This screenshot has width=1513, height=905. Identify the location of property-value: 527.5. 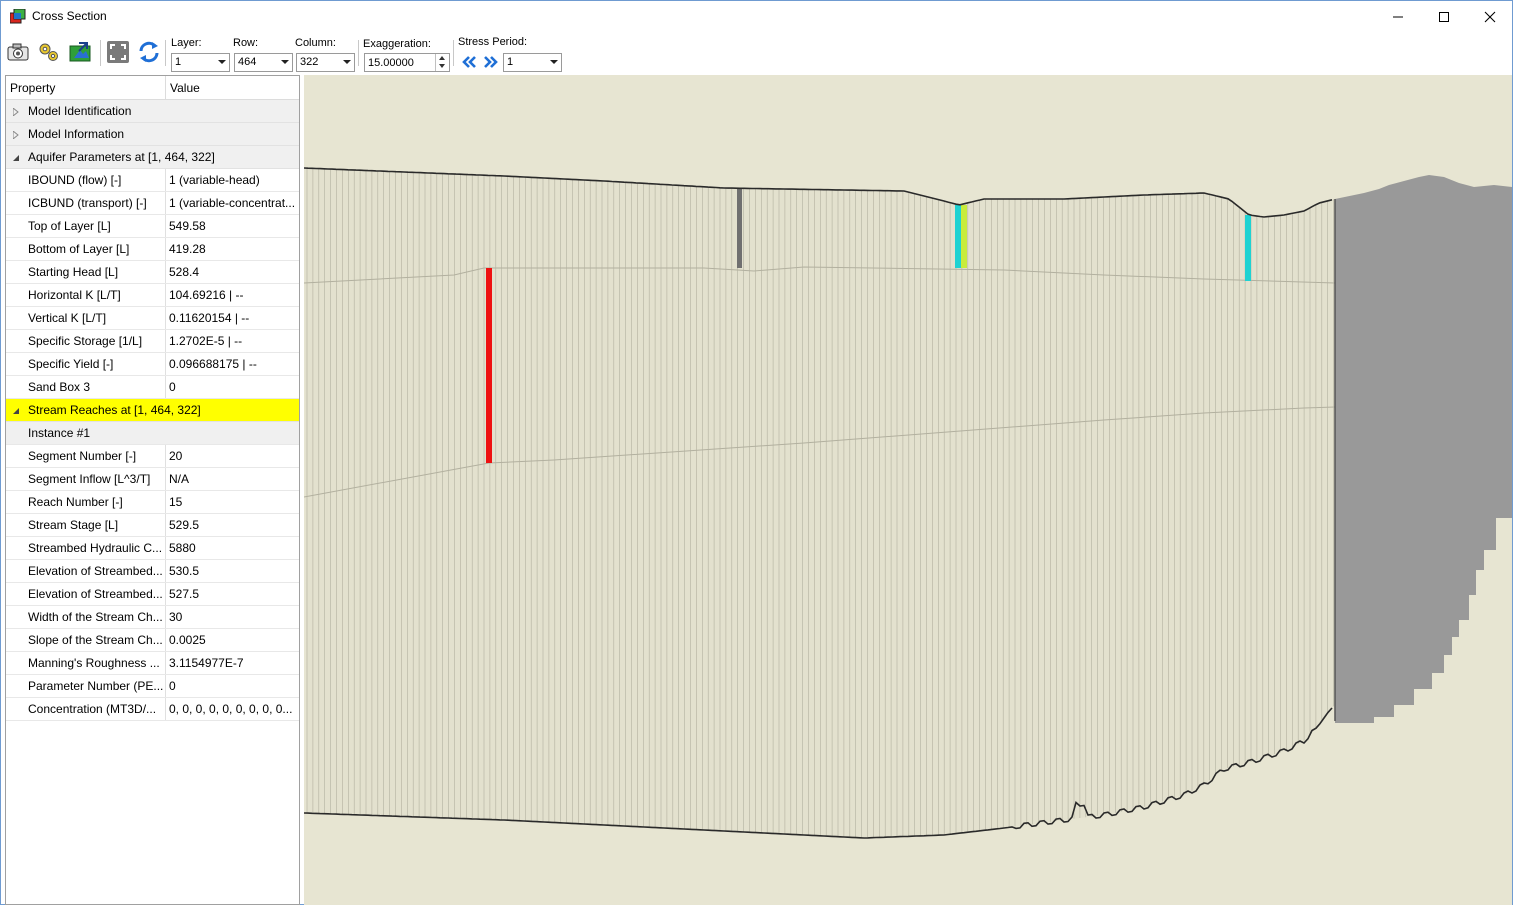
(232, 594).